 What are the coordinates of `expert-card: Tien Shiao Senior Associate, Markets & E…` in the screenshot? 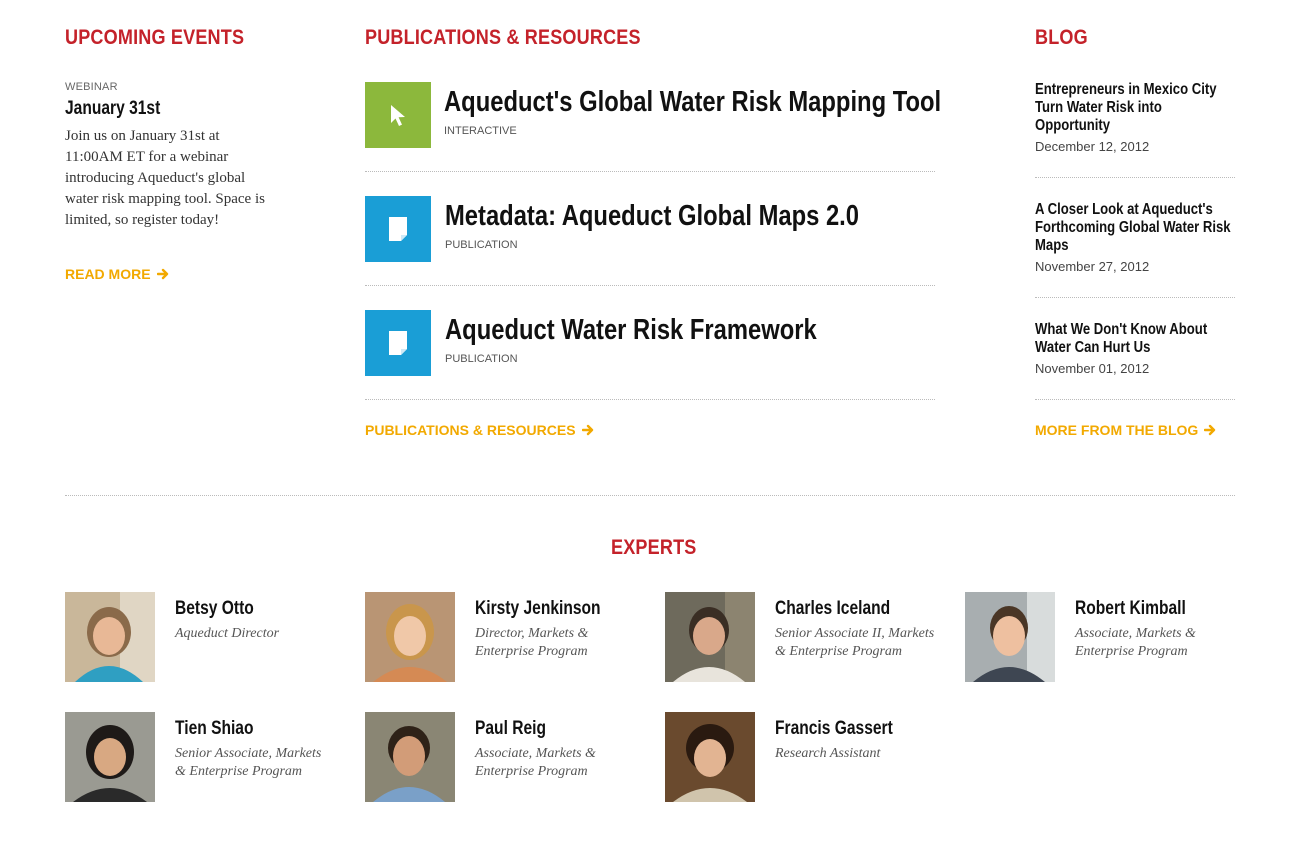 It's located at (200, 762).